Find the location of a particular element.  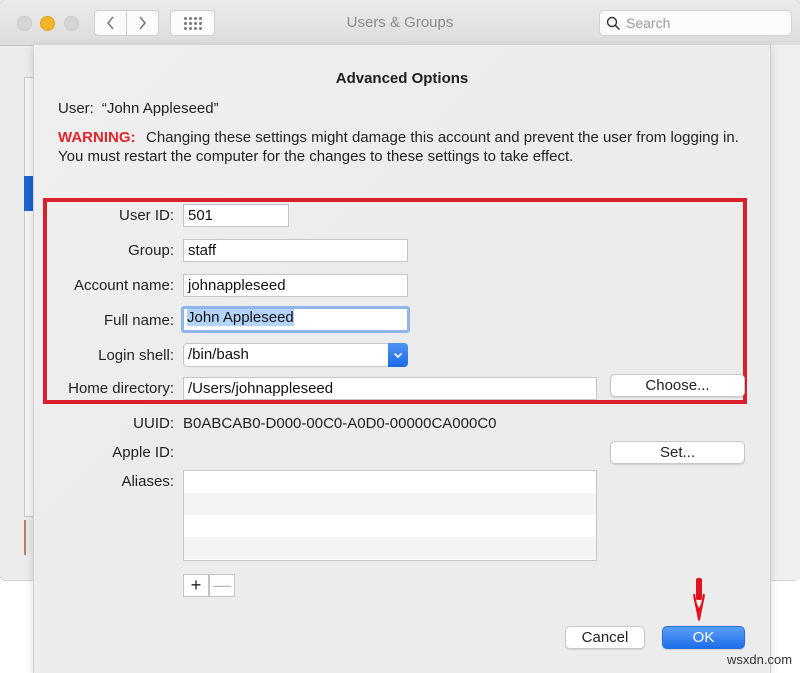

user-id-field: 501 is located at coordinates (236, 215).